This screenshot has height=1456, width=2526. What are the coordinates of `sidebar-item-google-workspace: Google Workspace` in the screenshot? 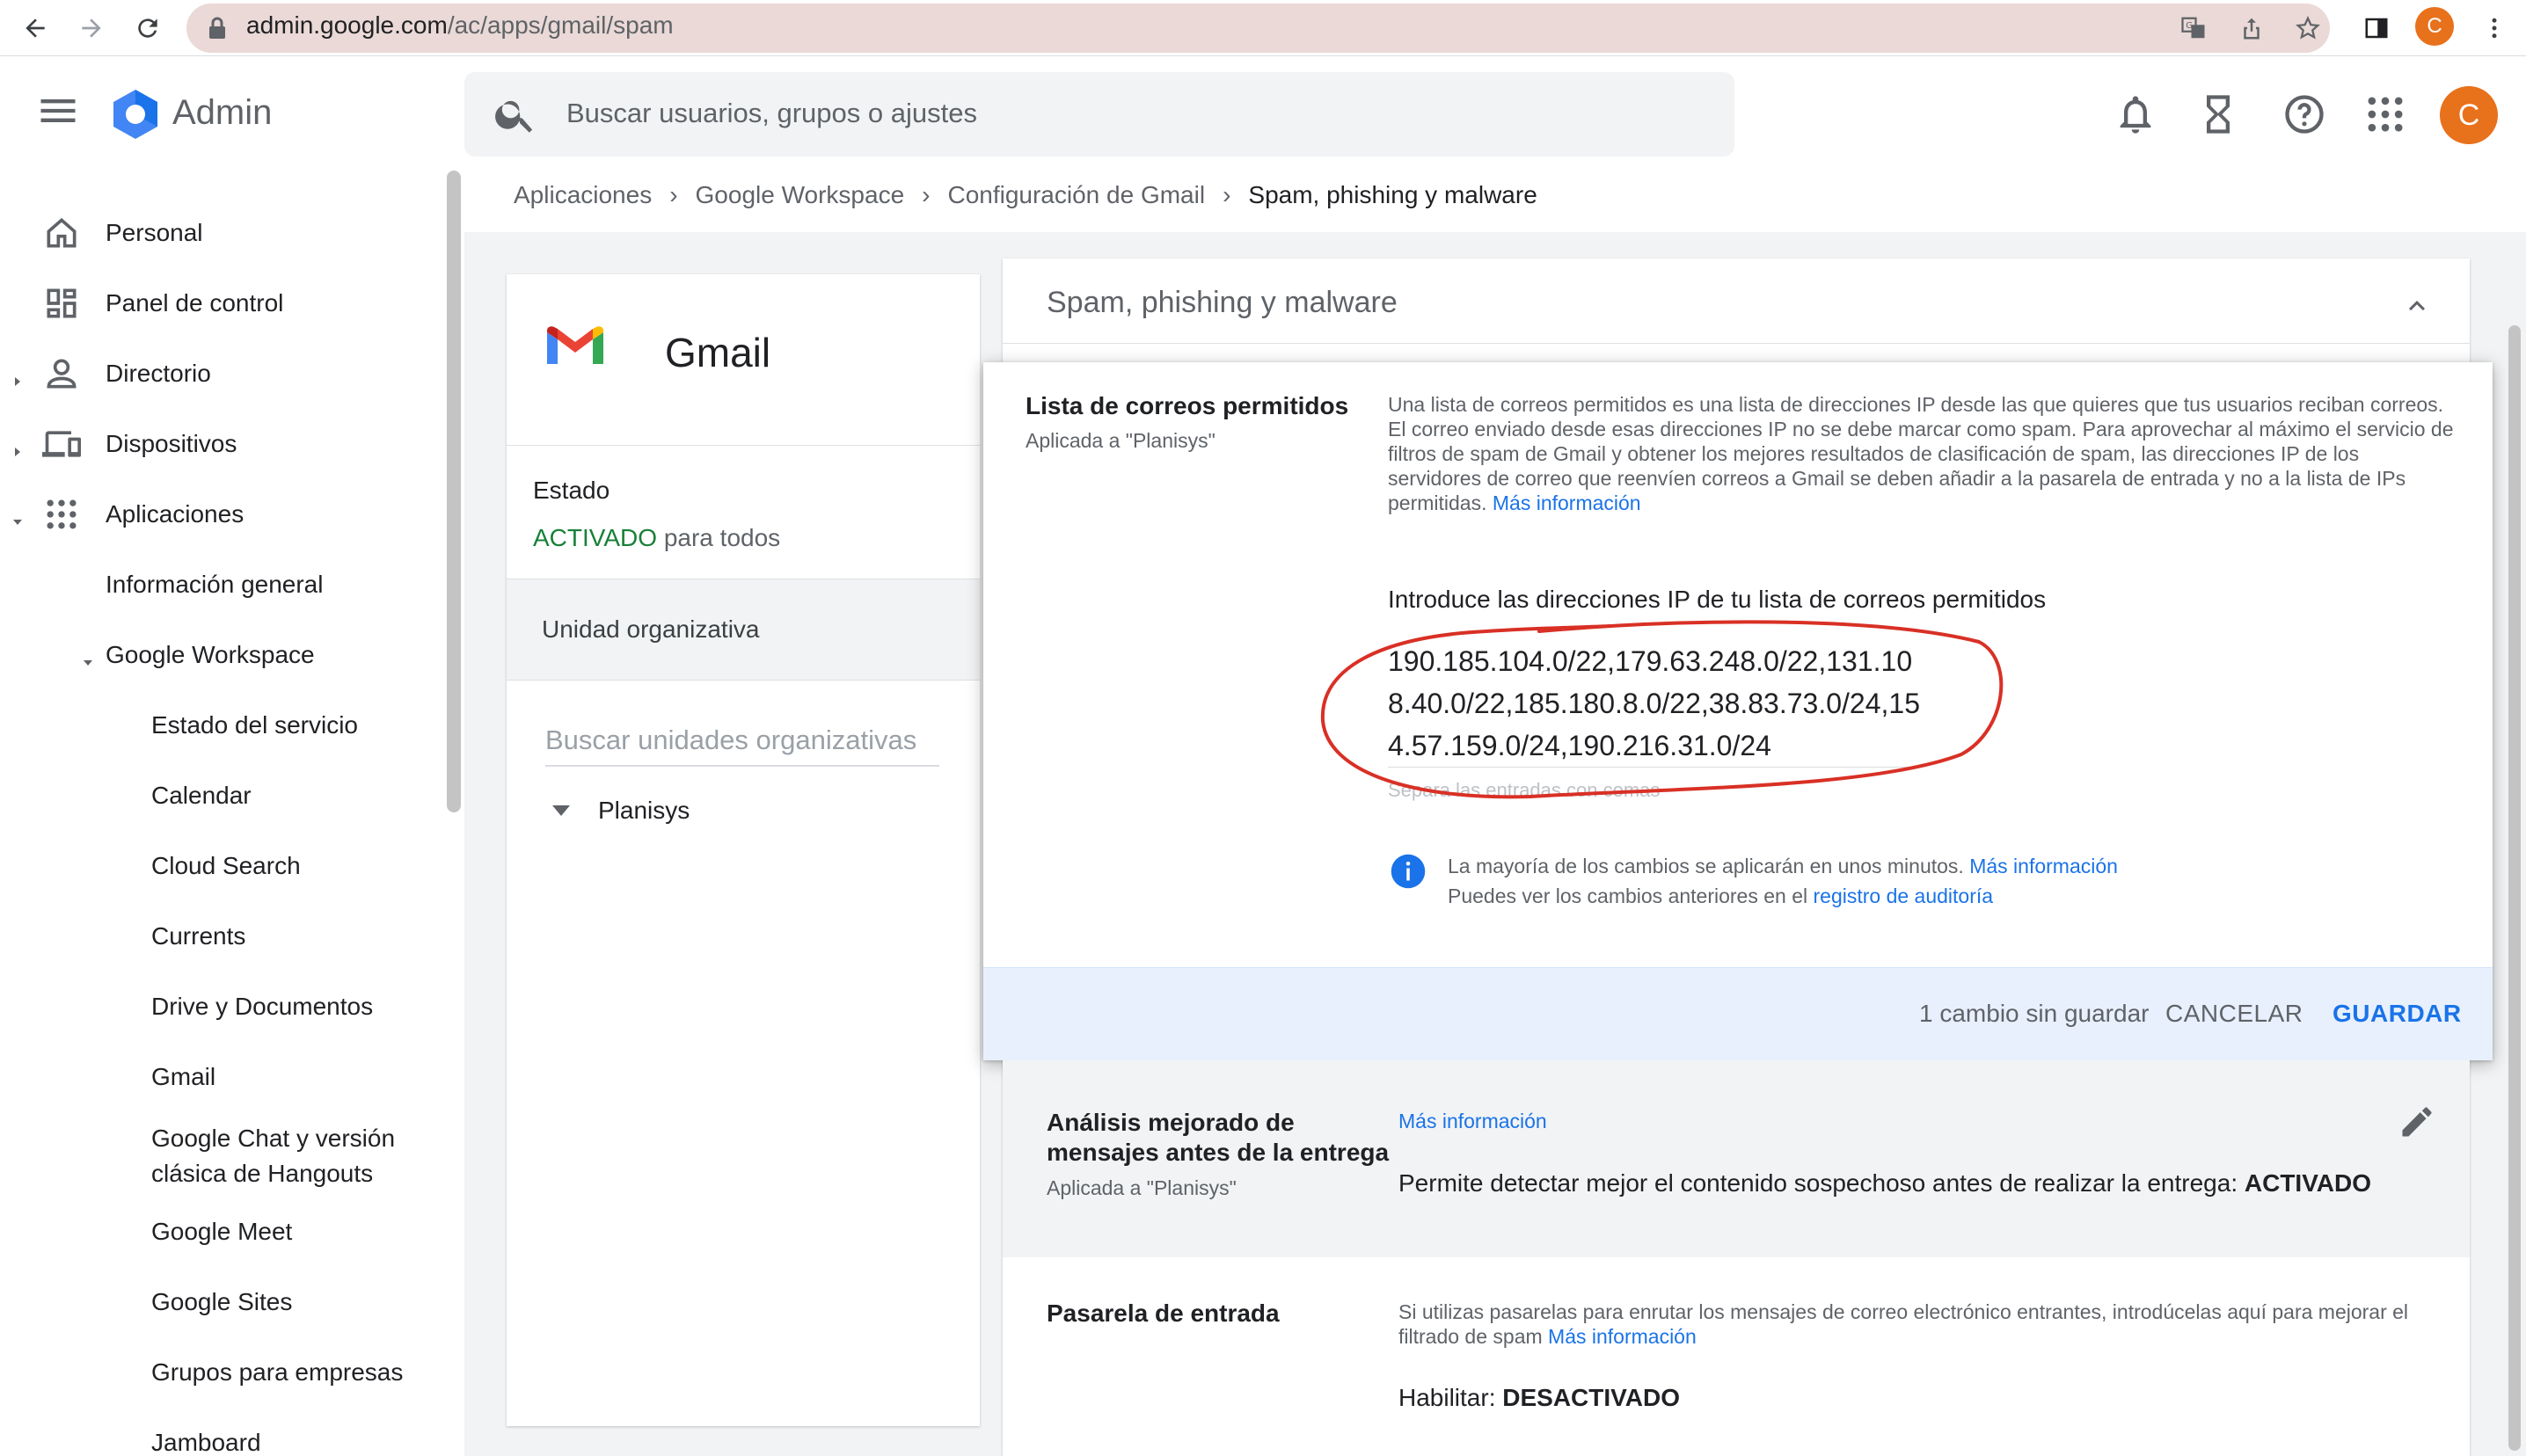 It's located at (220, 655).